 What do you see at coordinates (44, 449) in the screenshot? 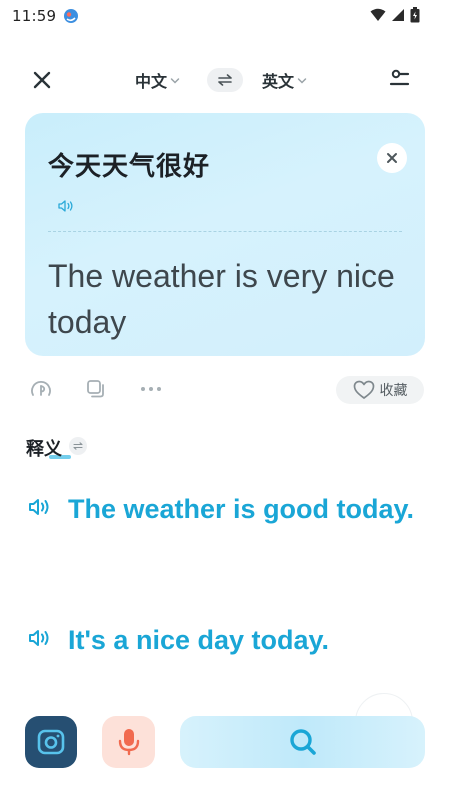
I see `definitions-label: 释义` at bounding box center [44, 449].